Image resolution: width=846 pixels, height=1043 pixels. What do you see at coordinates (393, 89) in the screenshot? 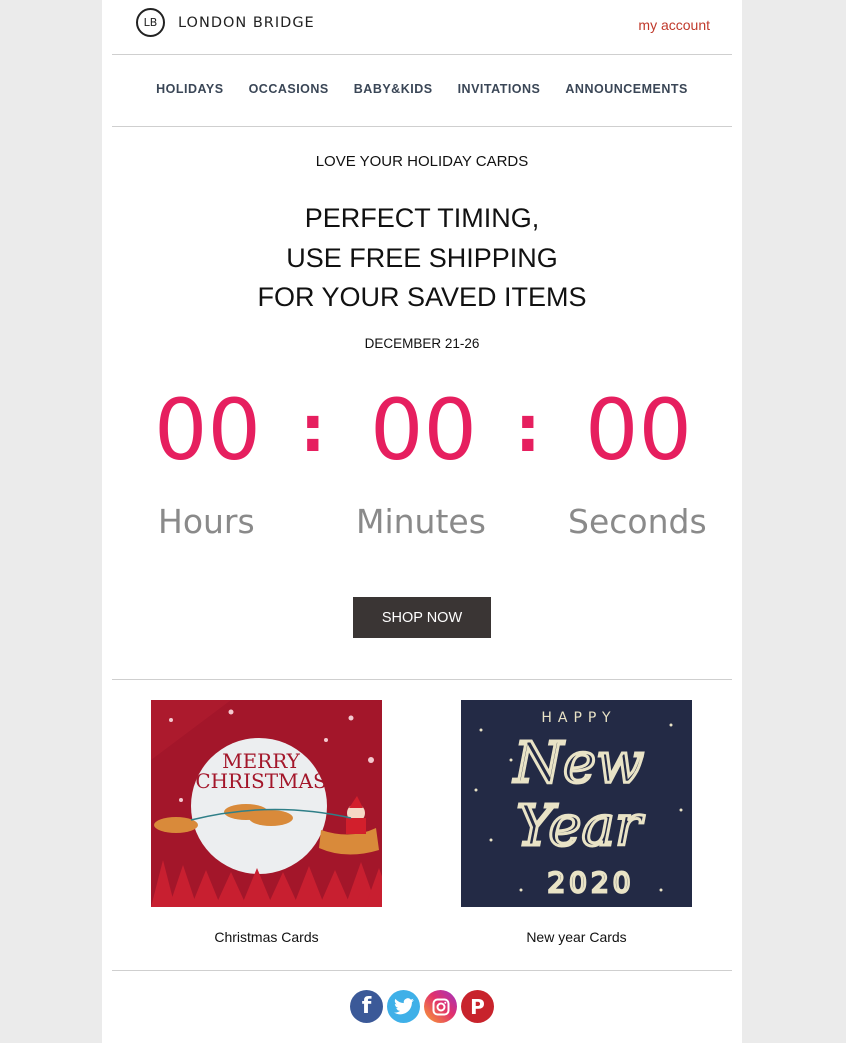
I see `nav-item-baby-kids: BABY&KIDS` at bounding box center [393, 89].